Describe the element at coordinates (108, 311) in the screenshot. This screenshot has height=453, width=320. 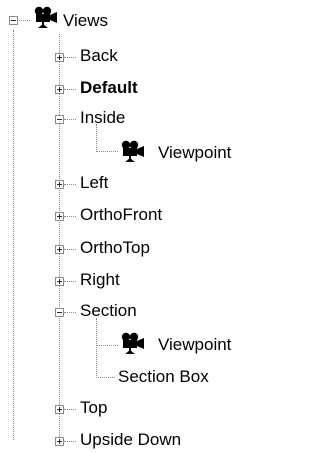
I see `tree-node-section: Section` at that location.